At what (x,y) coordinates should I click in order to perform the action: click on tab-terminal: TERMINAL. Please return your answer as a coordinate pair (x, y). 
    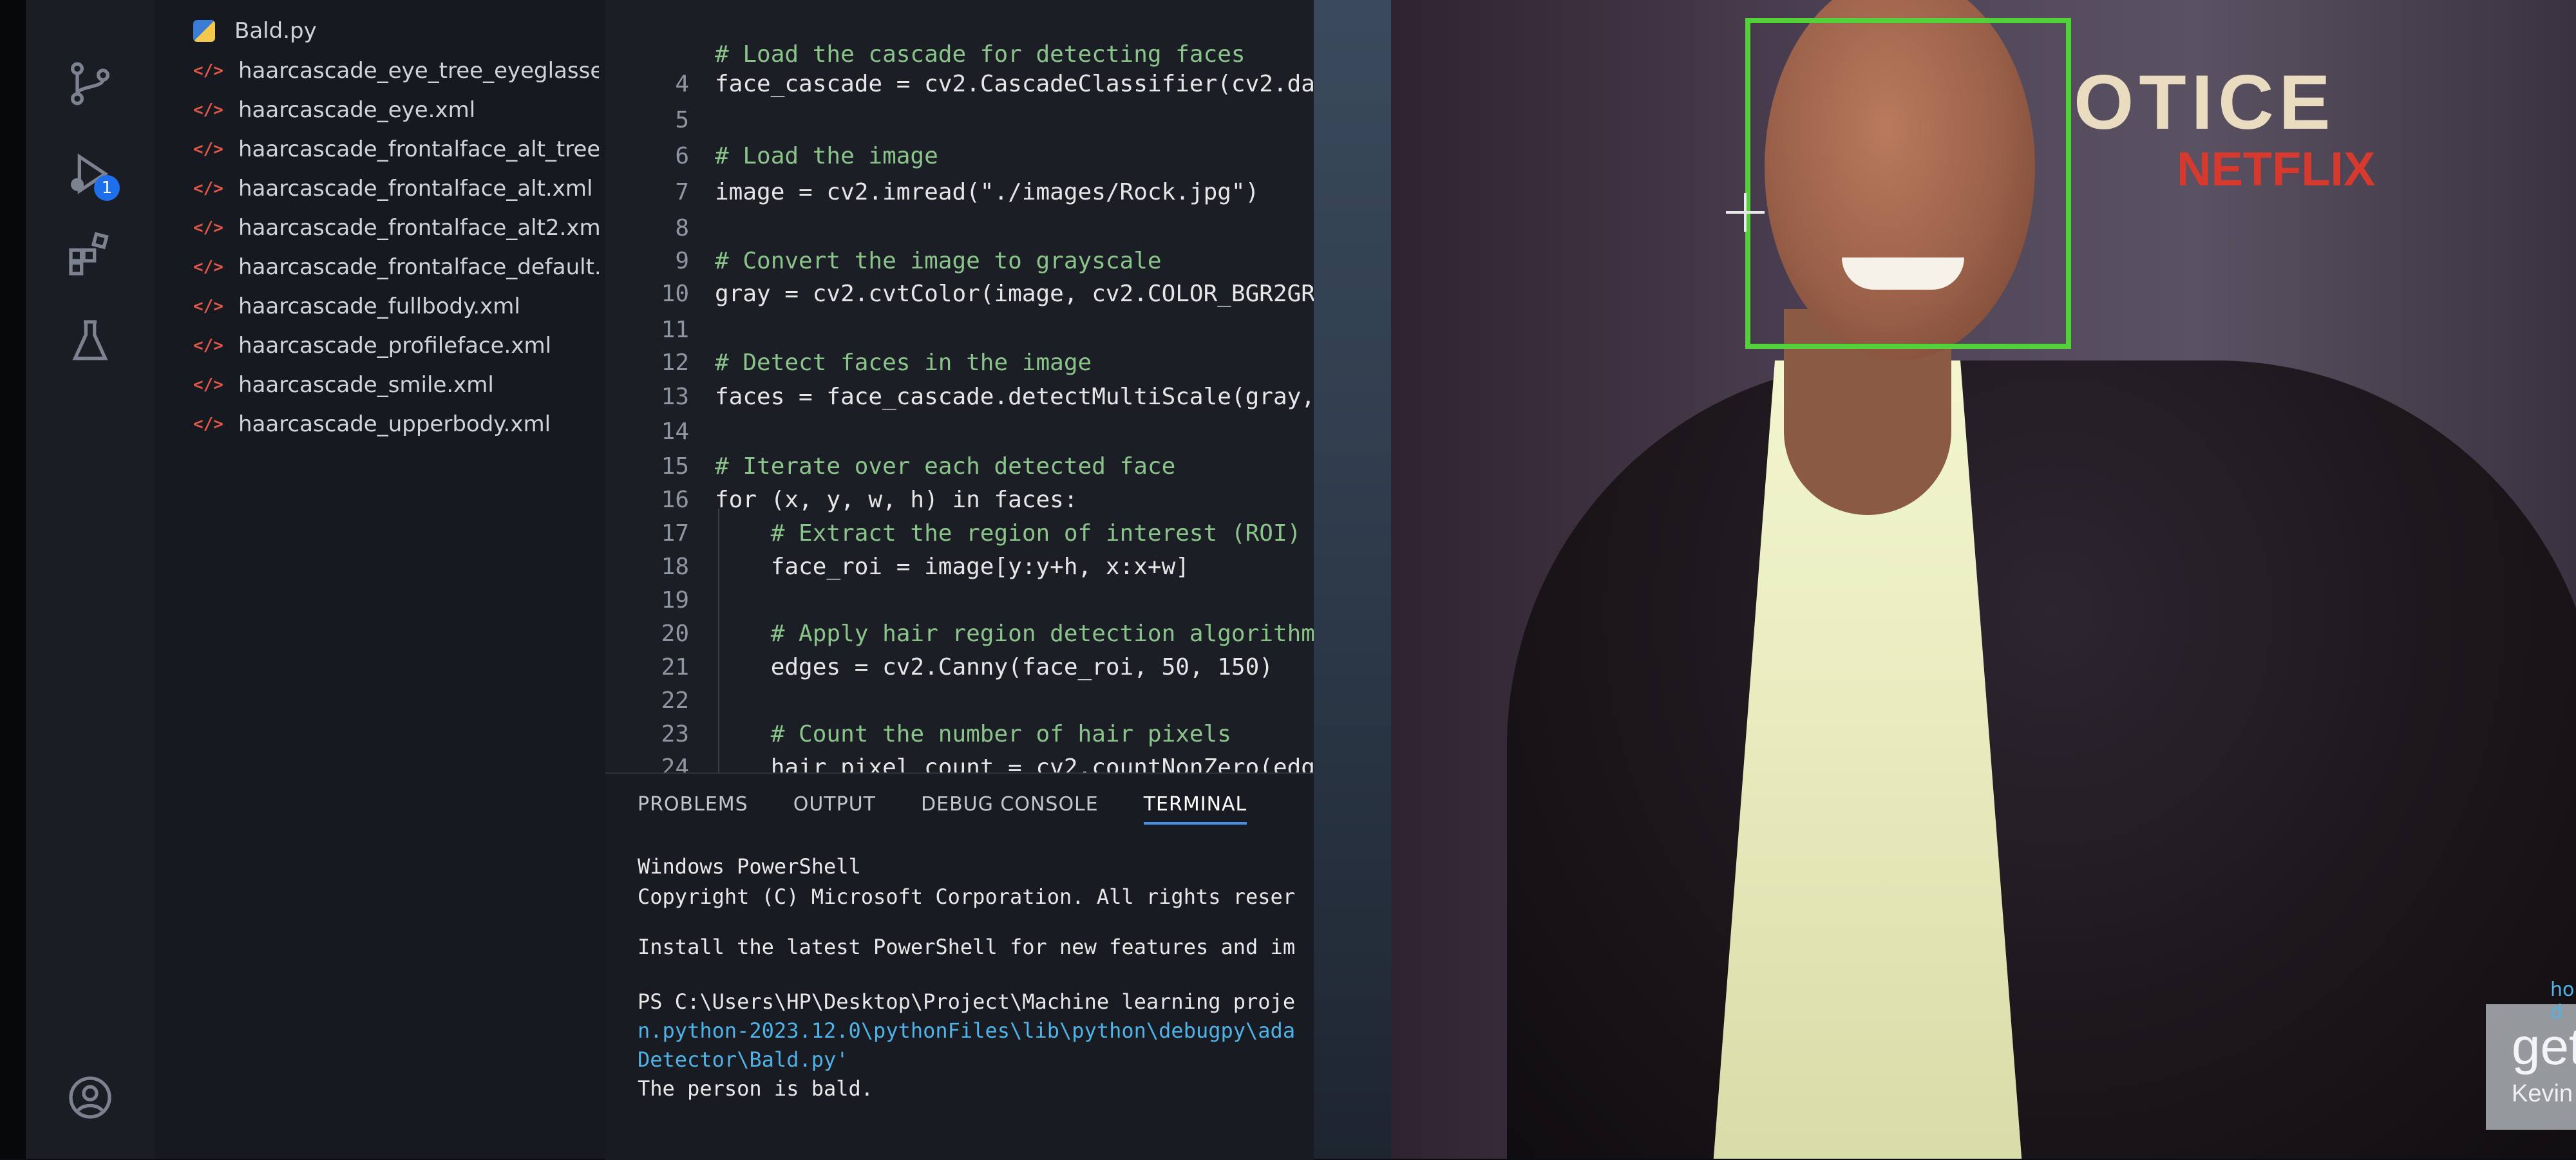
    Looking at the image, I should click on (1195, 809).